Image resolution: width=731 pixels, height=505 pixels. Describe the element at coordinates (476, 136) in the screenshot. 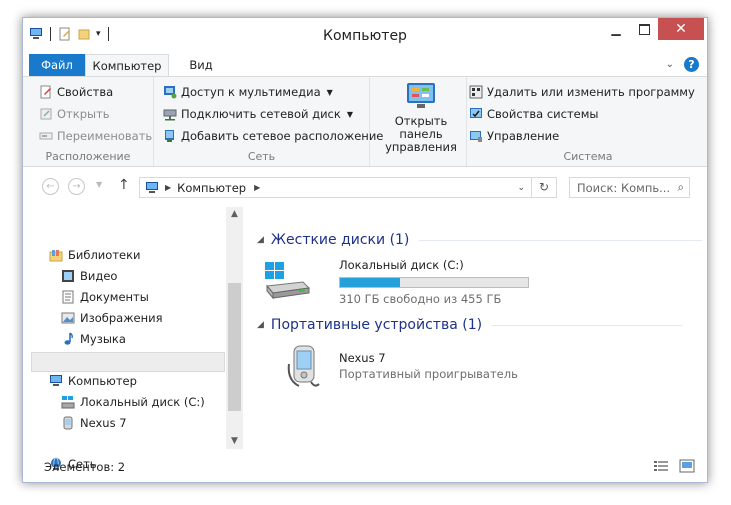

I see `manage-icon` at that location.